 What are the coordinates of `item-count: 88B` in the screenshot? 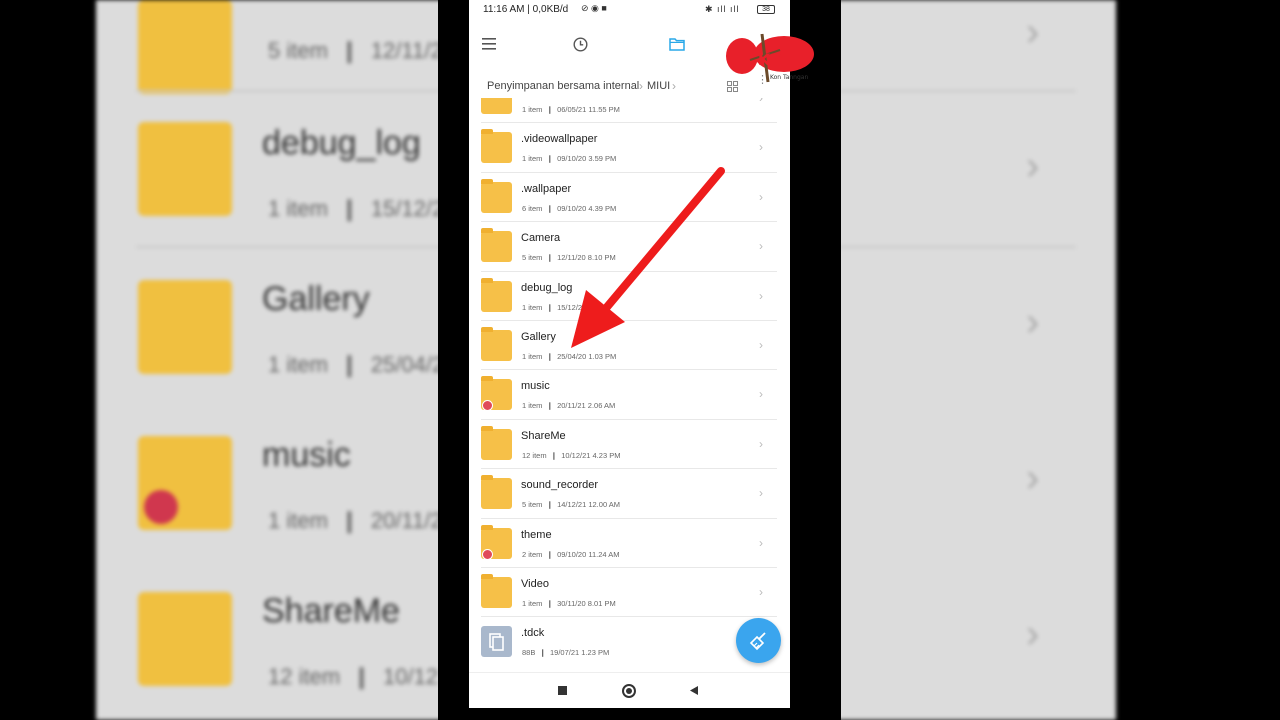 It's located at (529, 653).